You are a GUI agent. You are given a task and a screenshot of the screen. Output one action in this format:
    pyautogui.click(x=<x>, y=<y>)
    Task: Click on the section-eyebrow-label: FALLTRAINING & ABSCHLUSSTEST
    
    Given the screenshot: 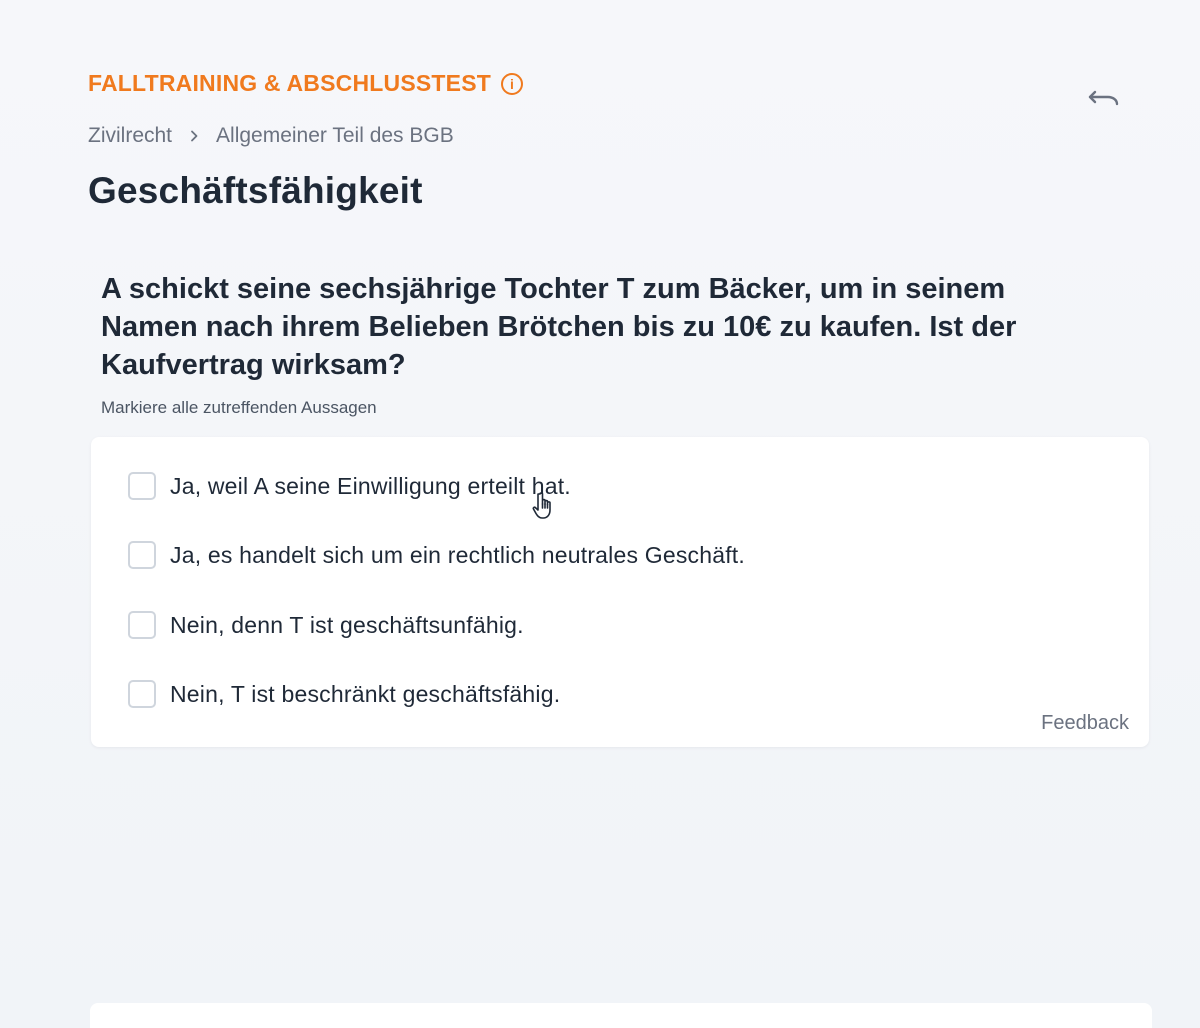 What is the action you would take?
    pyautogui.click(x=289, y=83)
    